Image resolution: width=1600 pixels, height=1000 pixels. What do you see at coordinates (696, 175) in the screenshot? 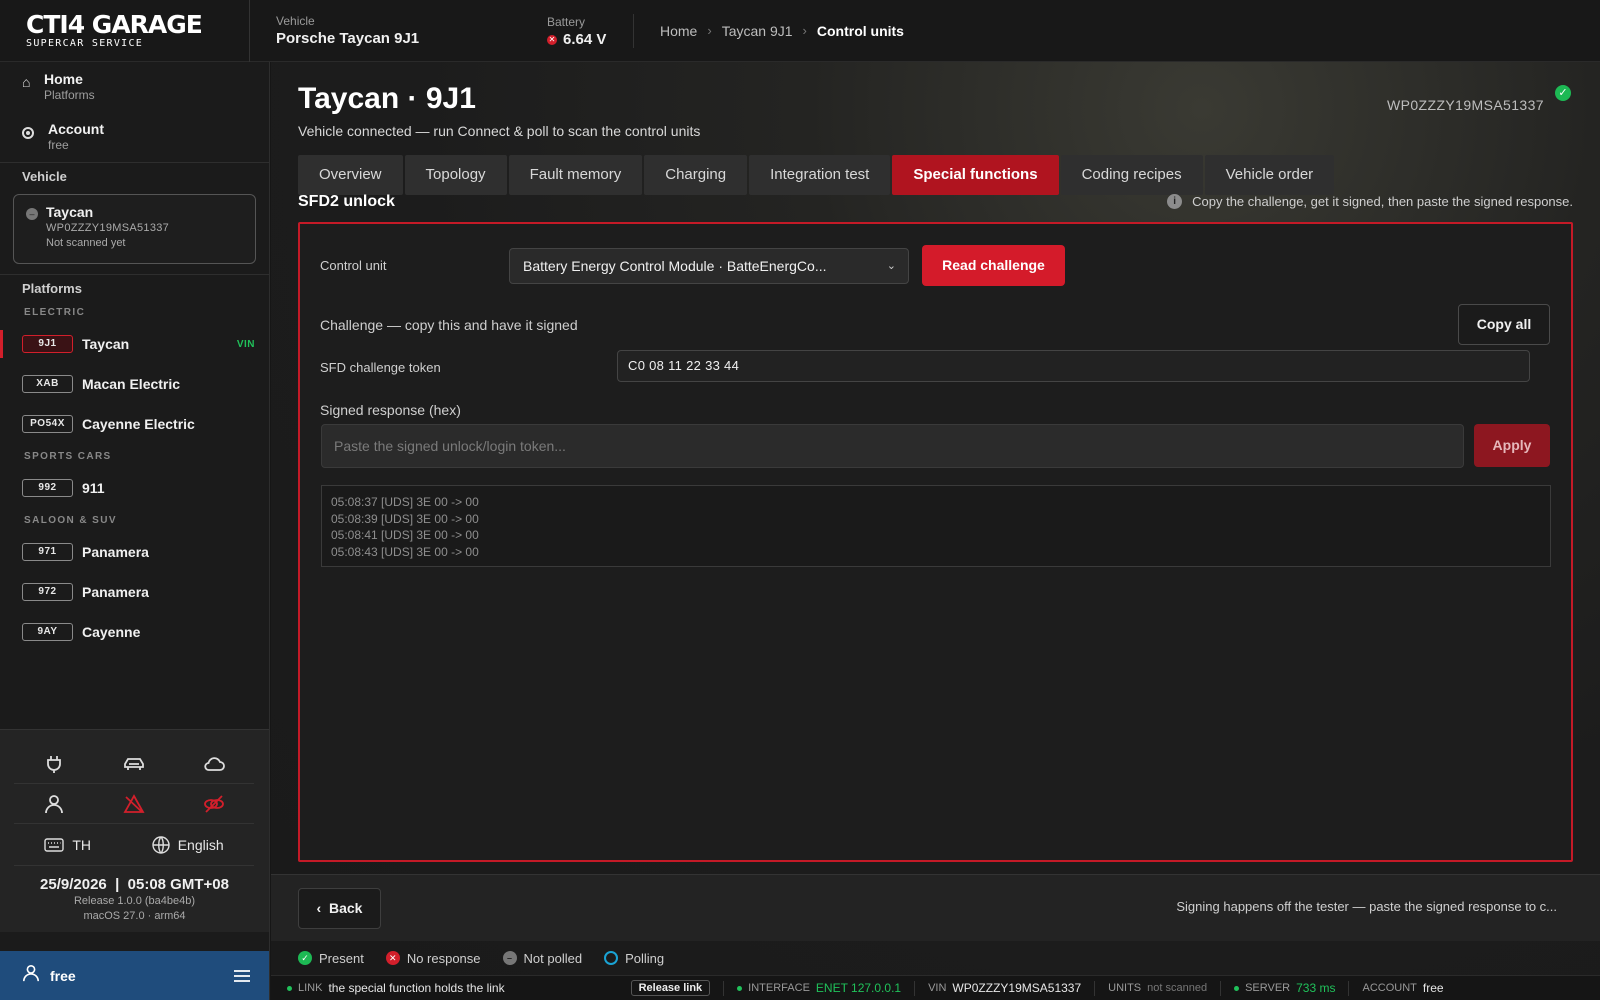
I see `tab-charging: Charging` at bounding box center [696, 175].